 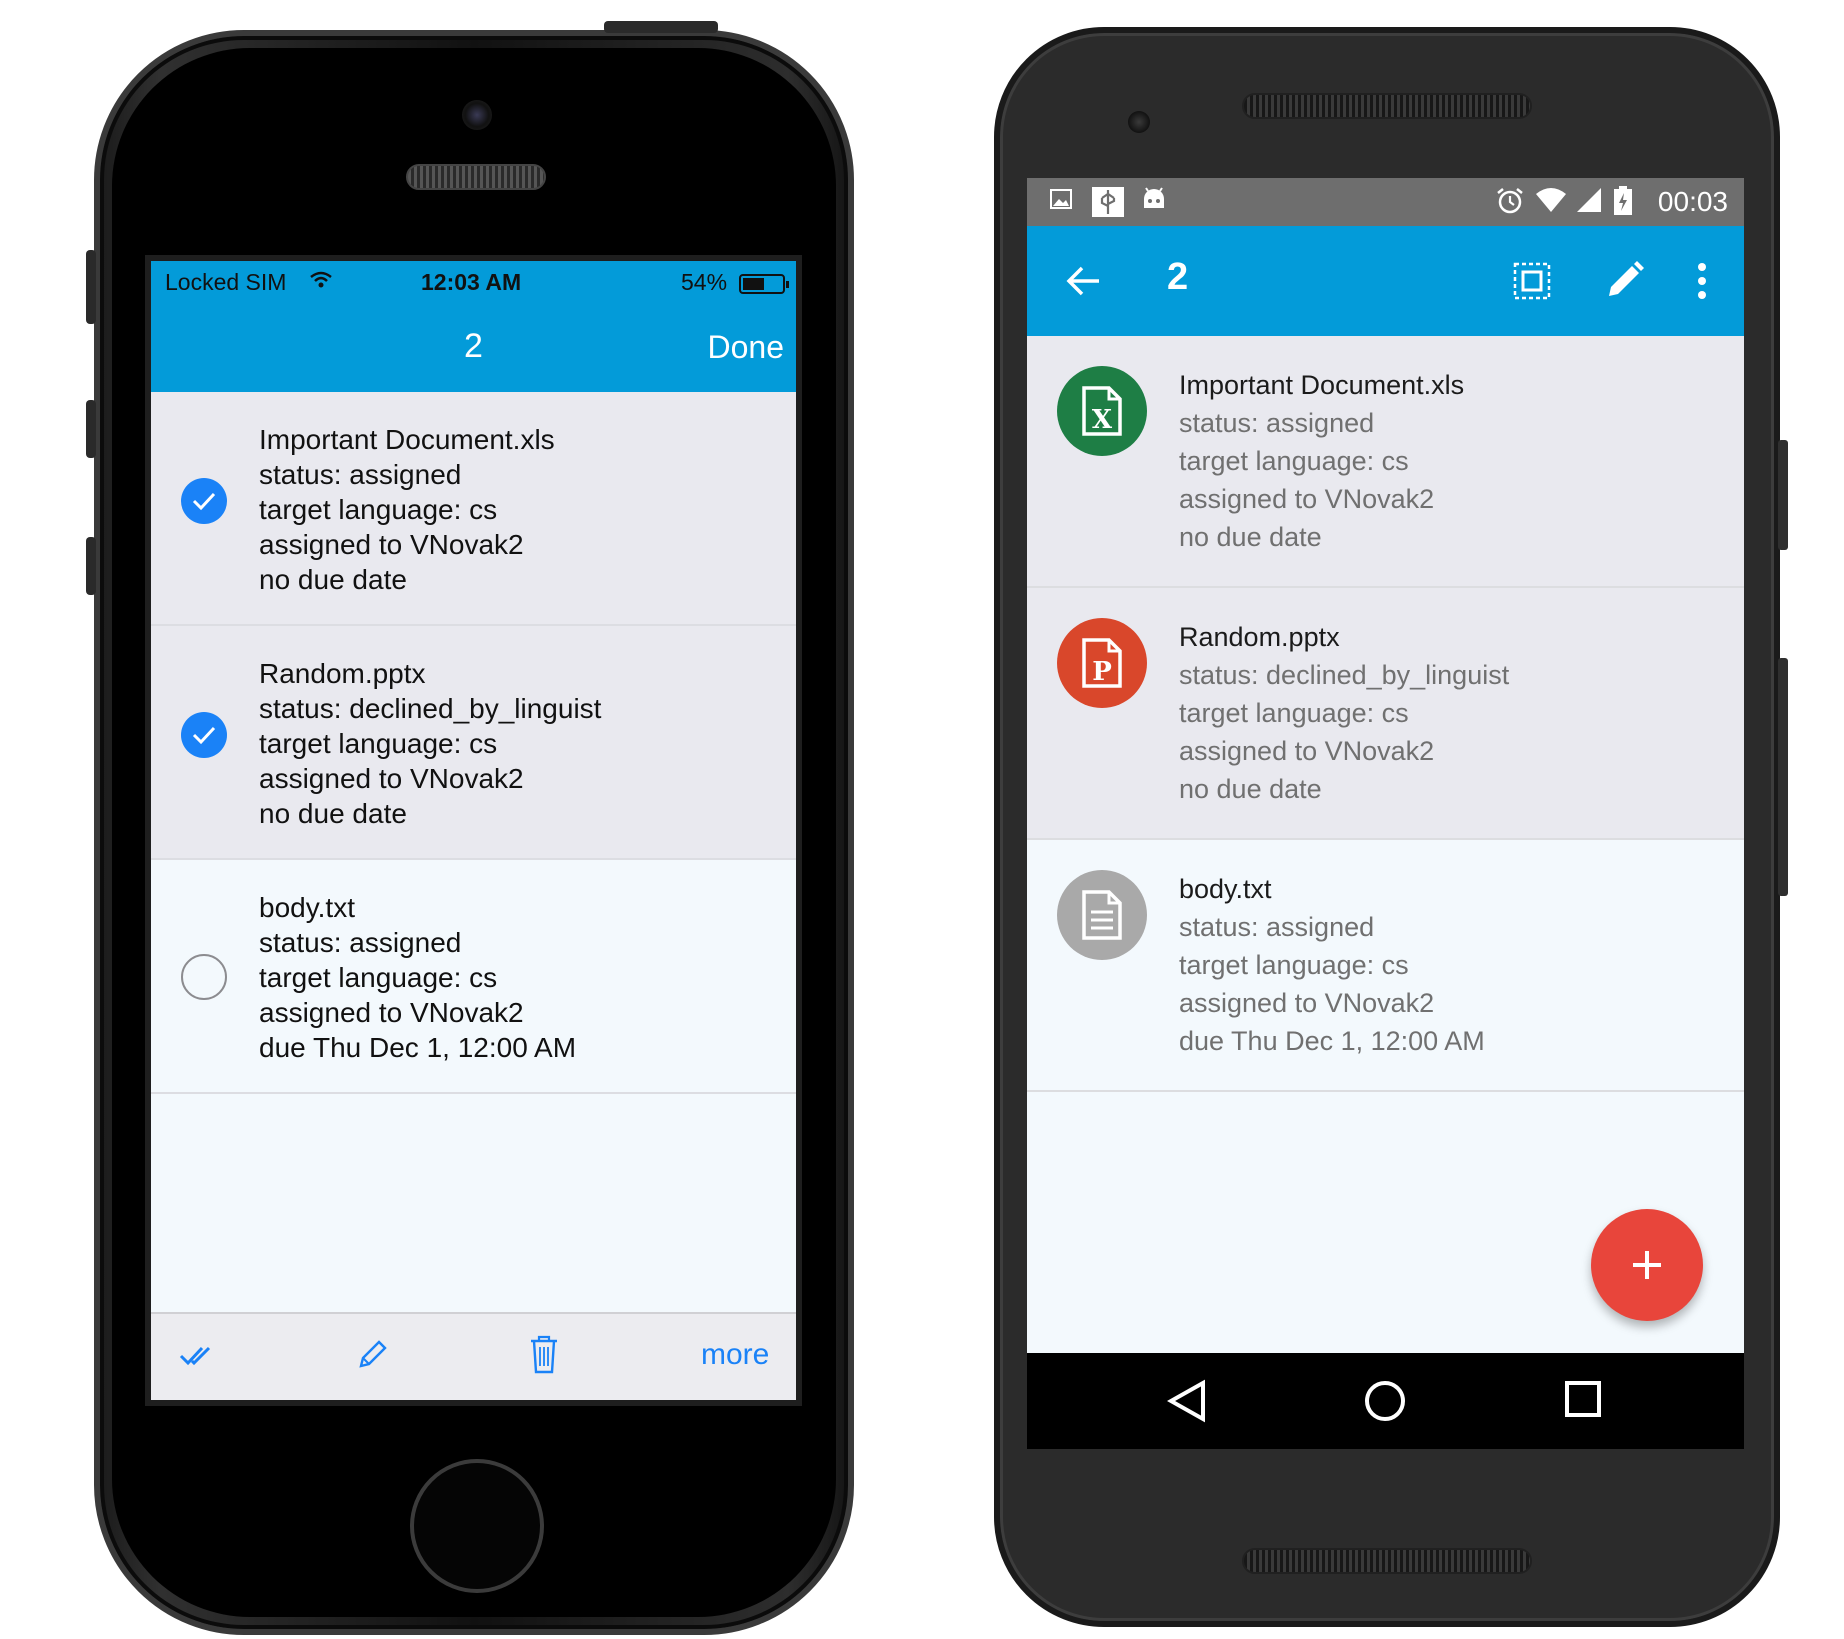 I want to click on add-fab-button, so click(x=1647, y=1265).